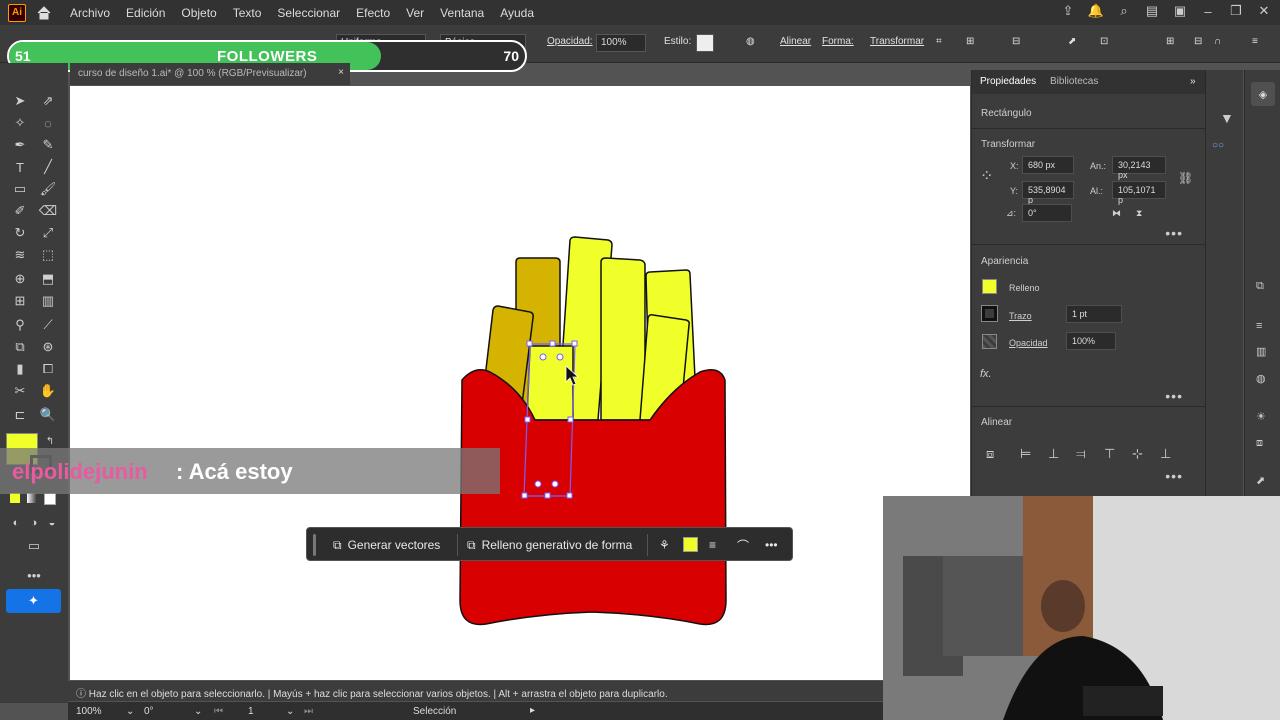 The image size is (1280, 720). I want to click on fill-label: Relleno, so click(1024, 288).